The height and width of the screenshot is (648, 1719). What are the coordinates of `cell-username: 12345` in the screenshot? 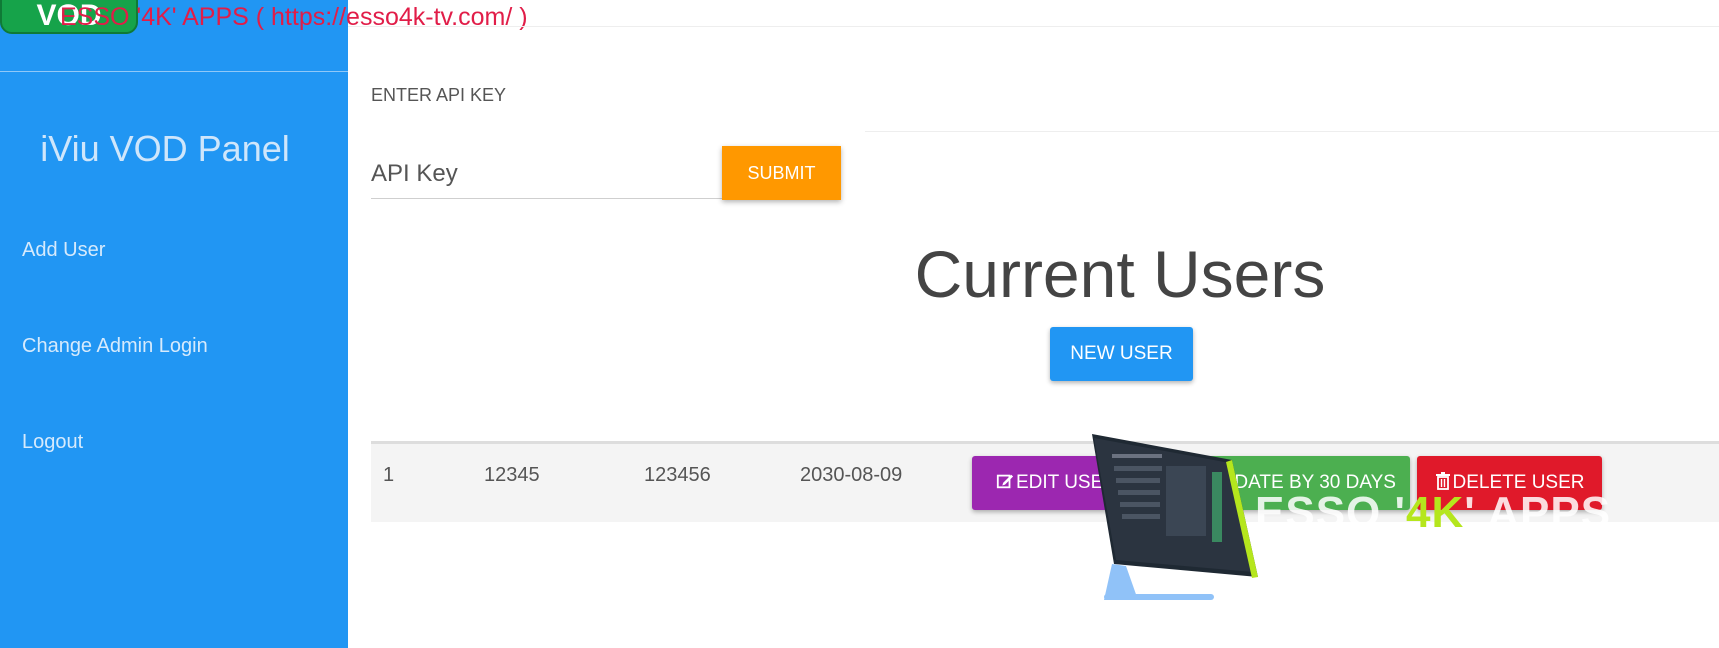 It's located at (512, 475).